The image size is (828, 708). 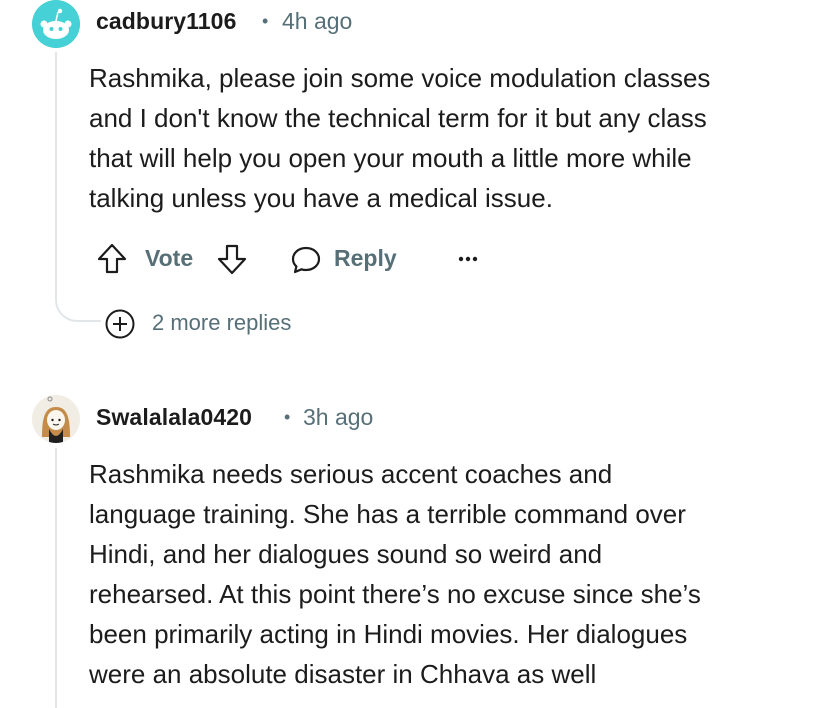 I want to click on comment-timestamp: 3h ago, so click(x=338, y=417).